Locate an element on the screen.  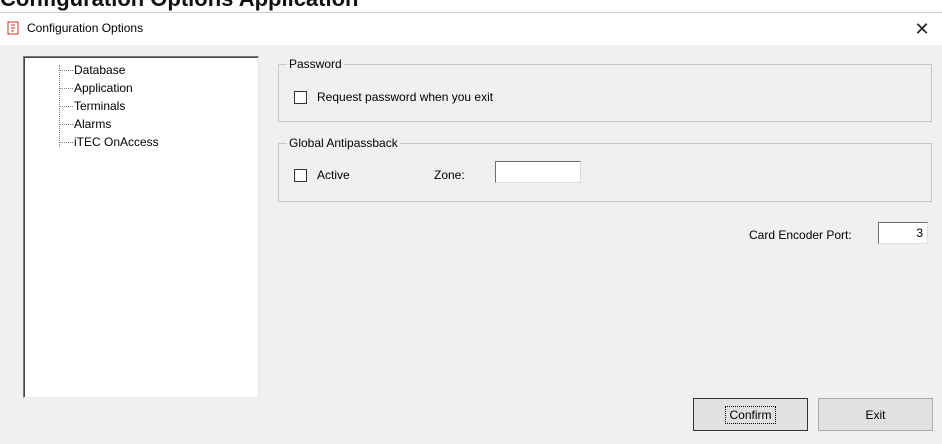
tree-item-itec-onaccess: iTEC OnAccess is located at coordinates (104, 142).